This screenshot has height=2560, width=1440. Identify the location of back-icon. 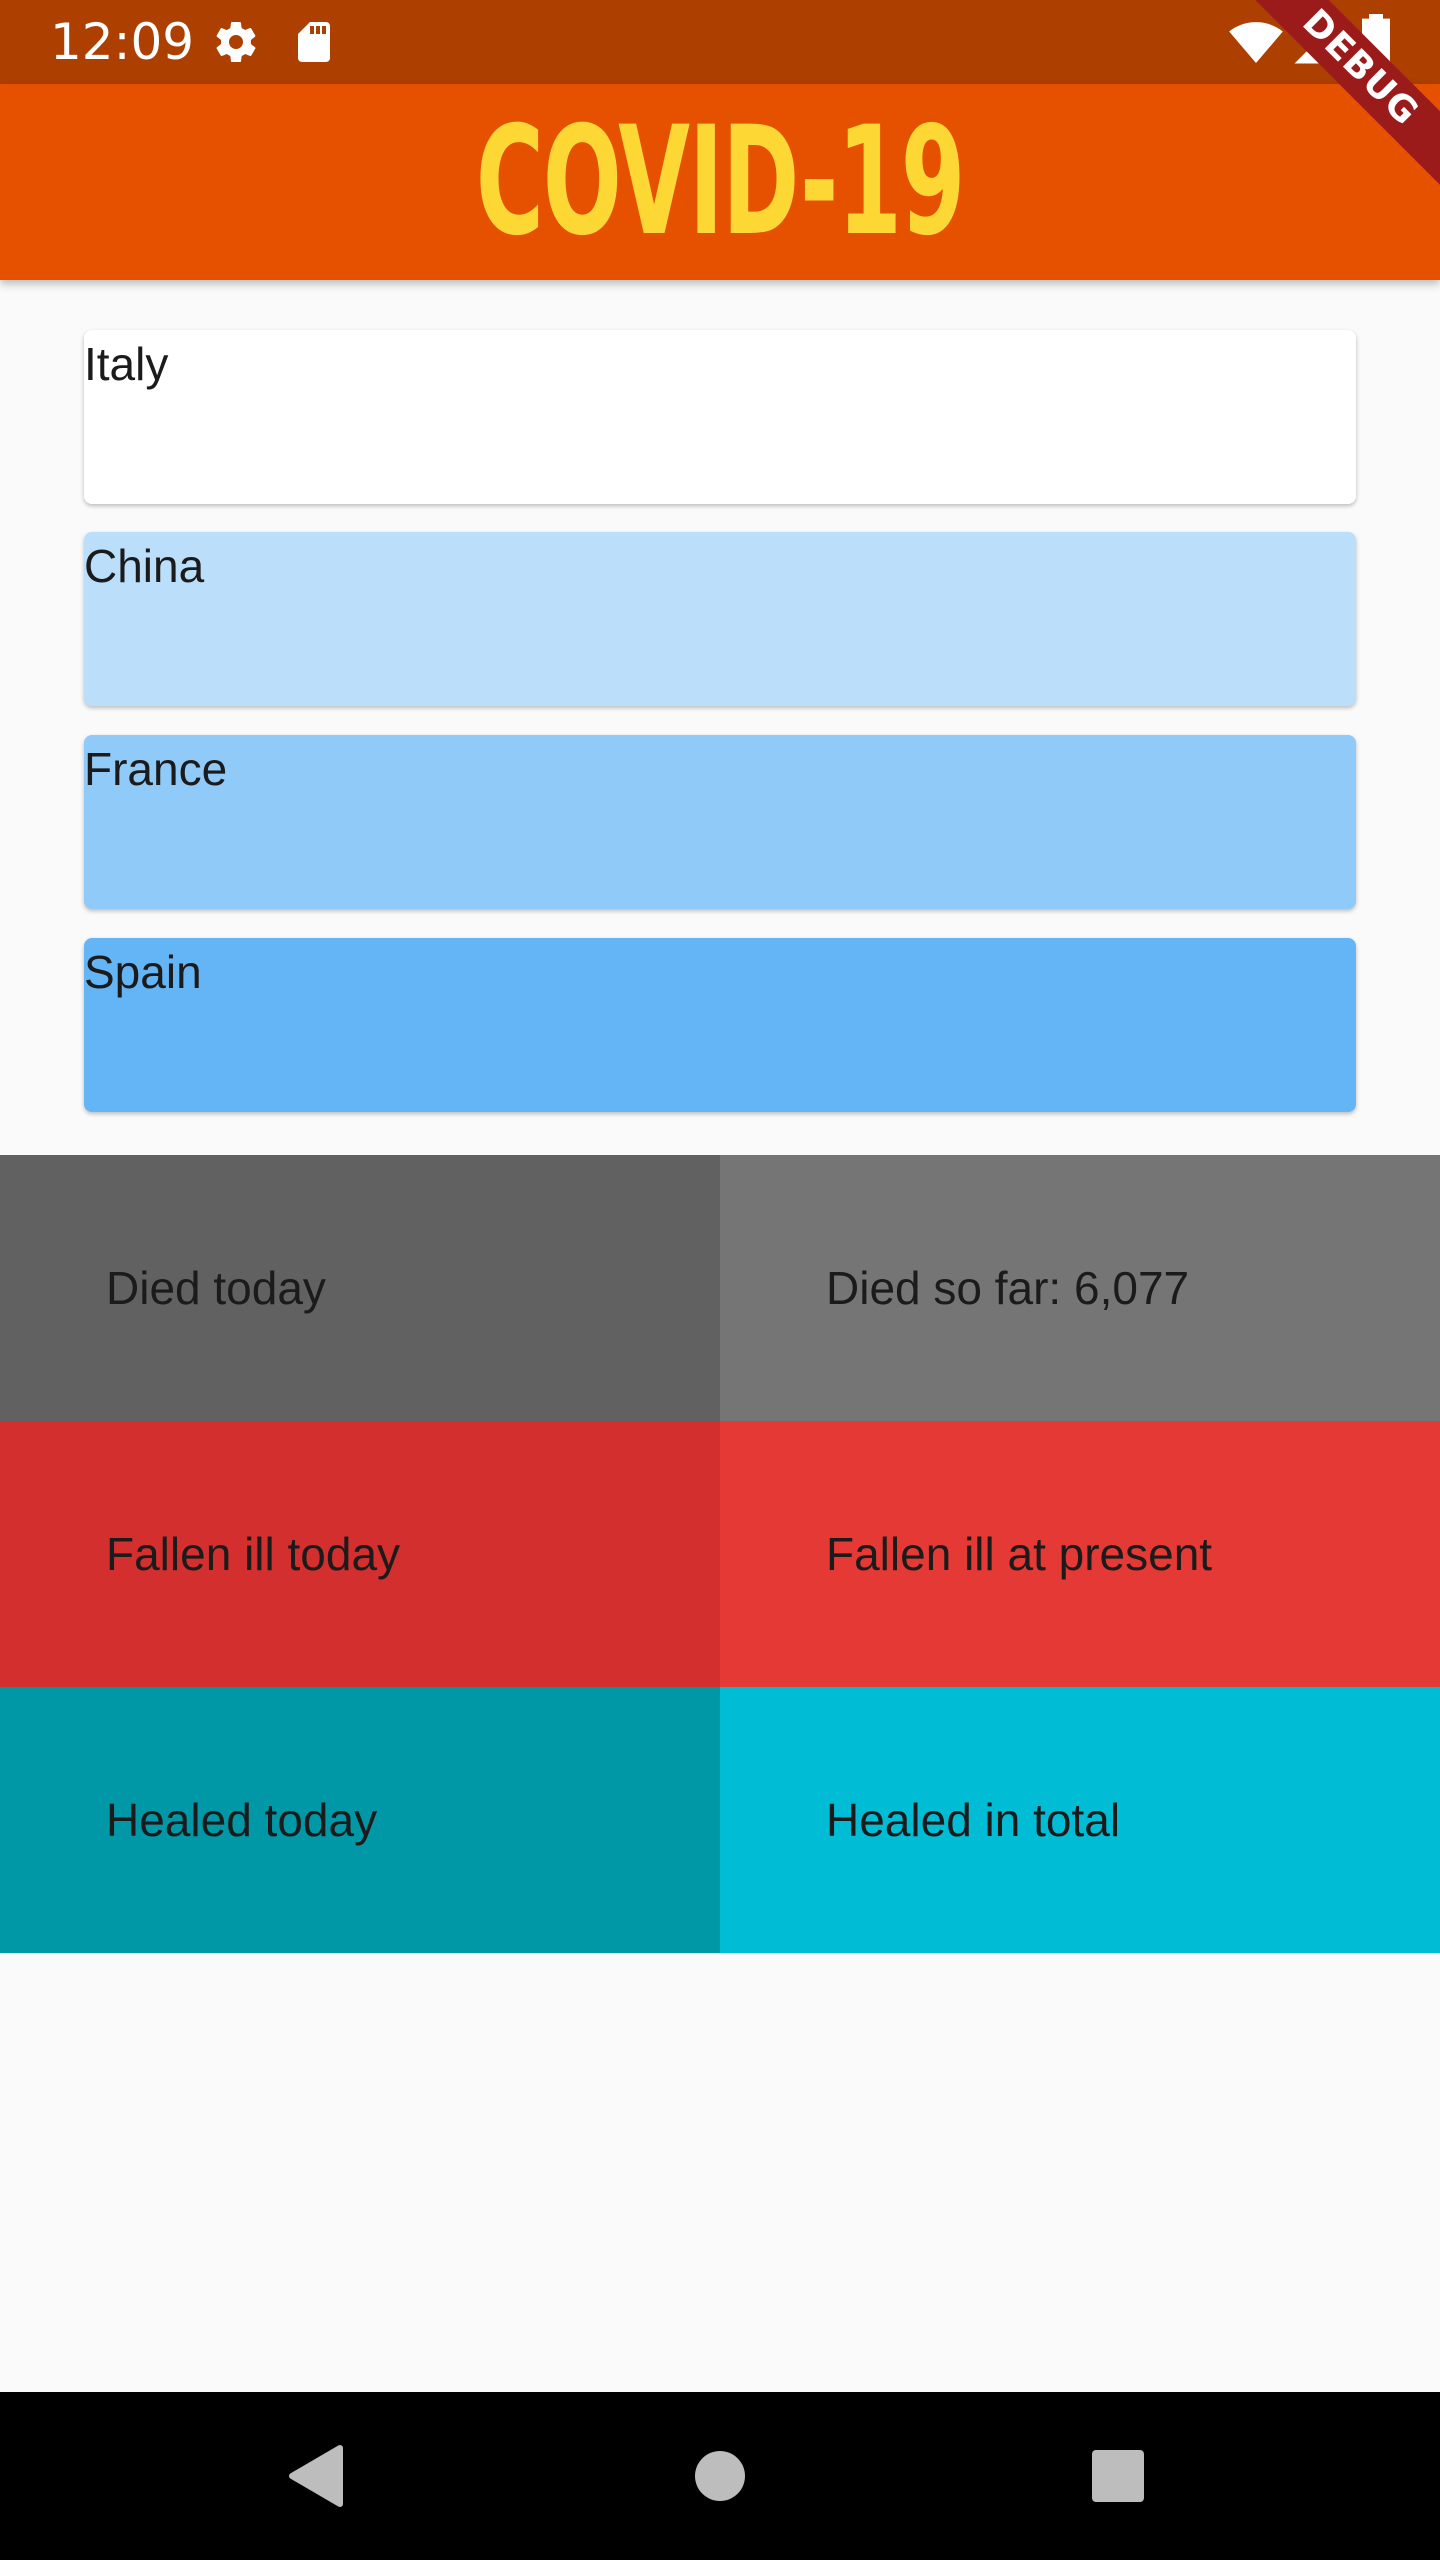
(316, 2476).